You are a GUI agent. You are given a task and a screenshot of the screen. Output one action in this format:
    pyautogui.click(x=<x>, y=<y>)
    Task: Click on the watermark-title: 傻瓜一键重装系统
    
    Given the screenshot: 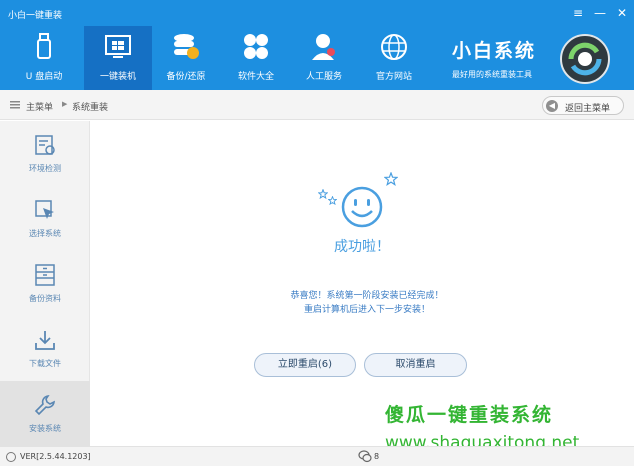 What is the action you would take?
    pyautogui.click(x=469, y=415)
    